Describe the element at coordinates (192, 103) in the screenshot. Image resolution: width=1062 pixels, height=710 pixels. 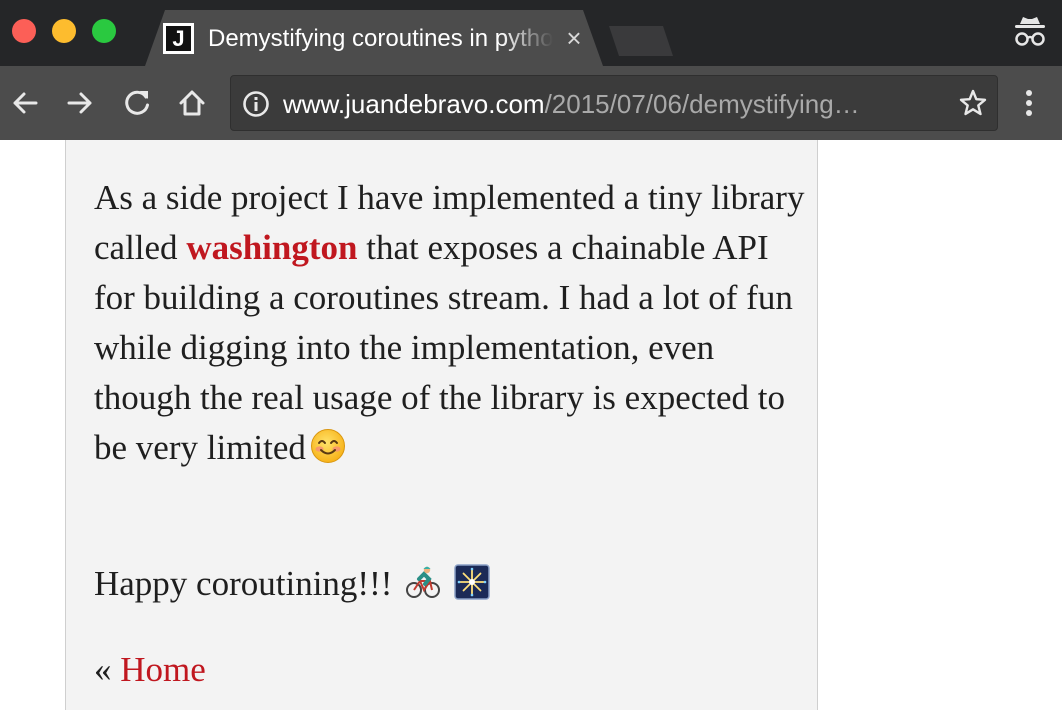
I see `home-icon` at that location.